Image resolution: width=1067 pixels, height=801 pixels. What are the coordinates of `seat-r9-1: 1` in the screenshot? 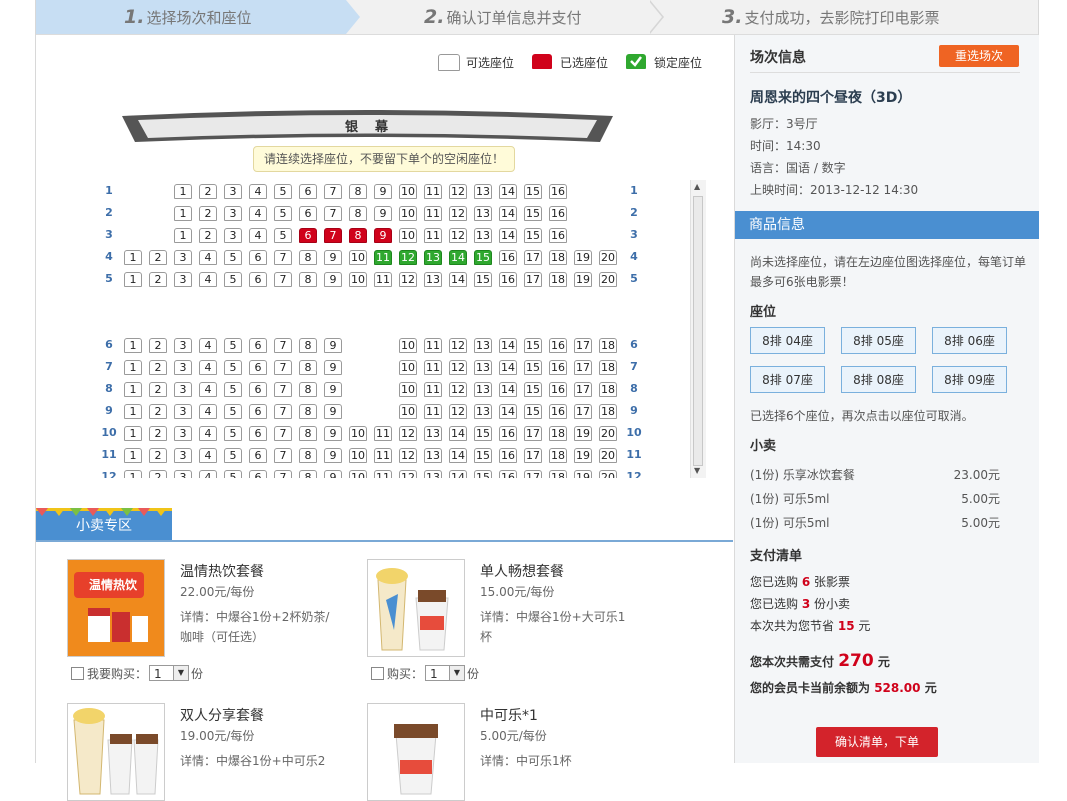 It's located at (133, 411).